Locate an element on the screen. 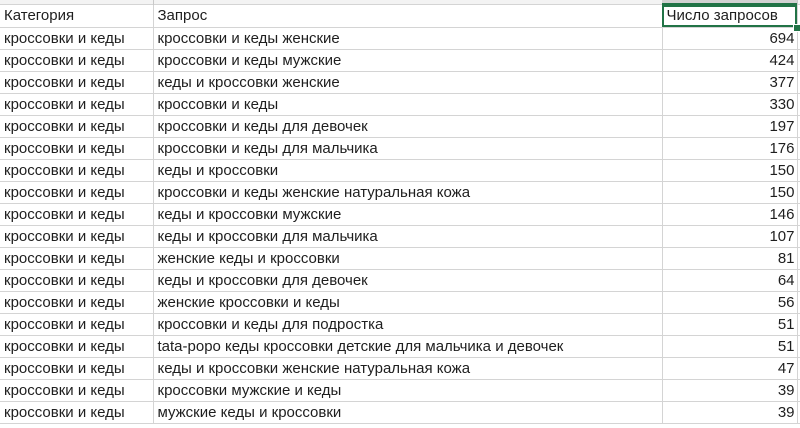 Image resolution: width=800 pixels, height=428 pixels. header-cell-query: Запрос is located at coordinates (408, 16).